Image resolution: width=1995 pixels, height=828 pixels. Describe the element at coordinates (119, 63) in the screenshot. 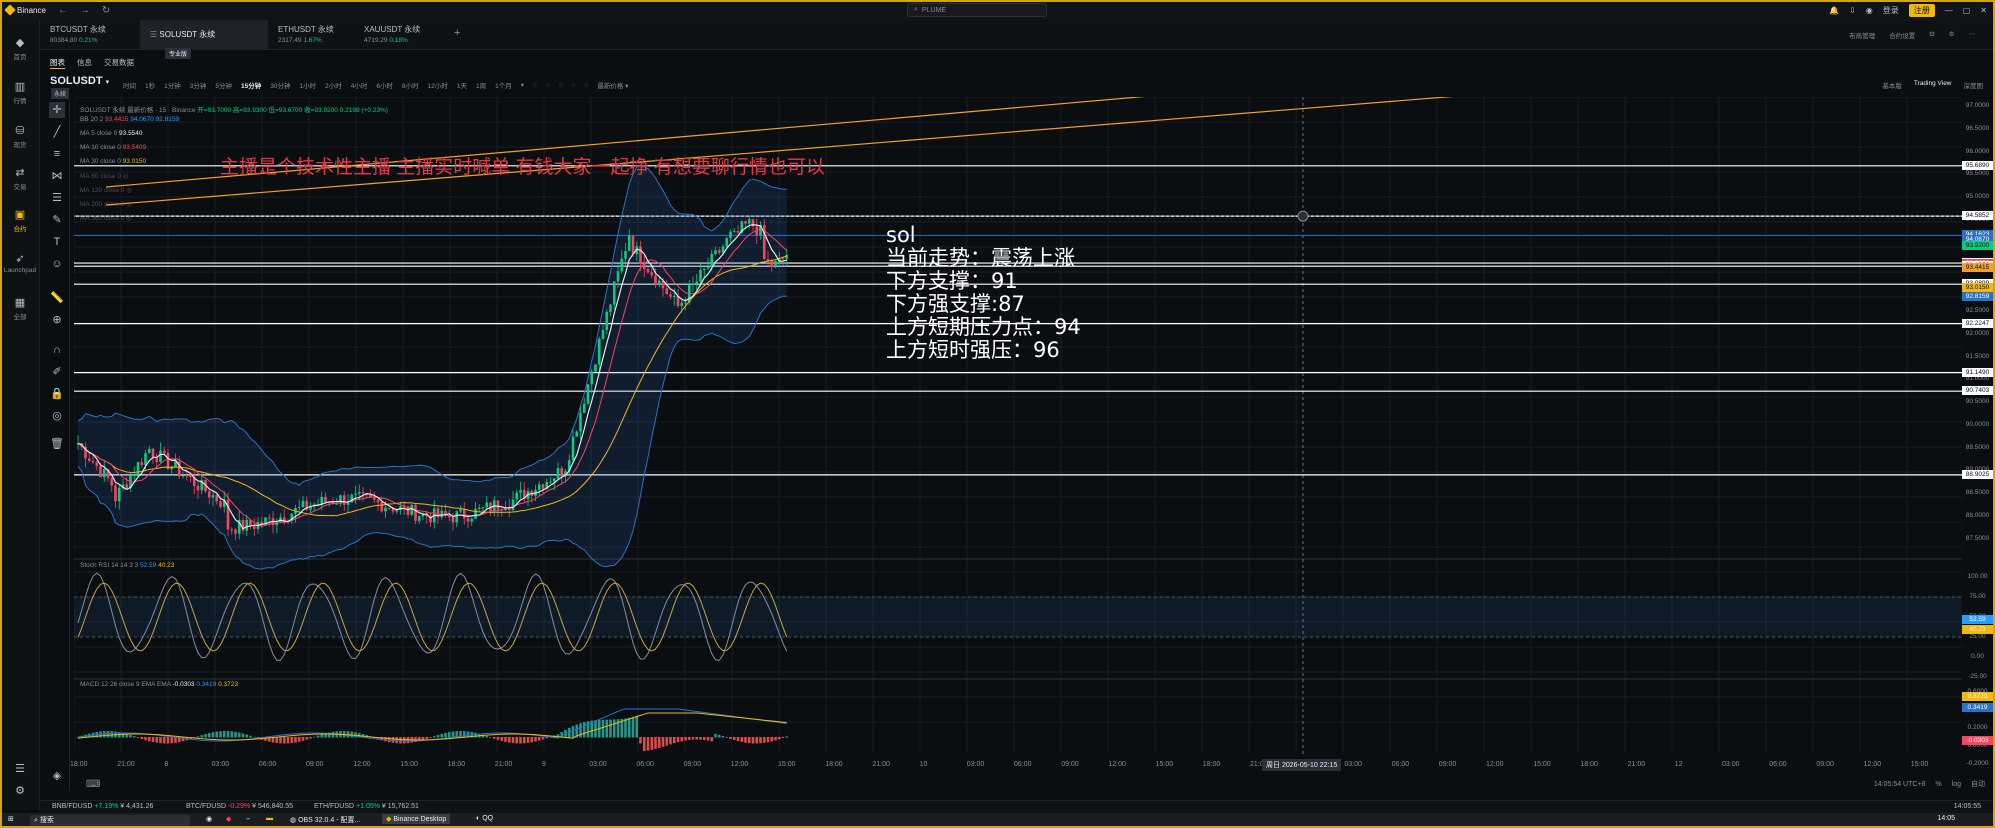

I see `subtab-trading-data: 交易数据` at that location.